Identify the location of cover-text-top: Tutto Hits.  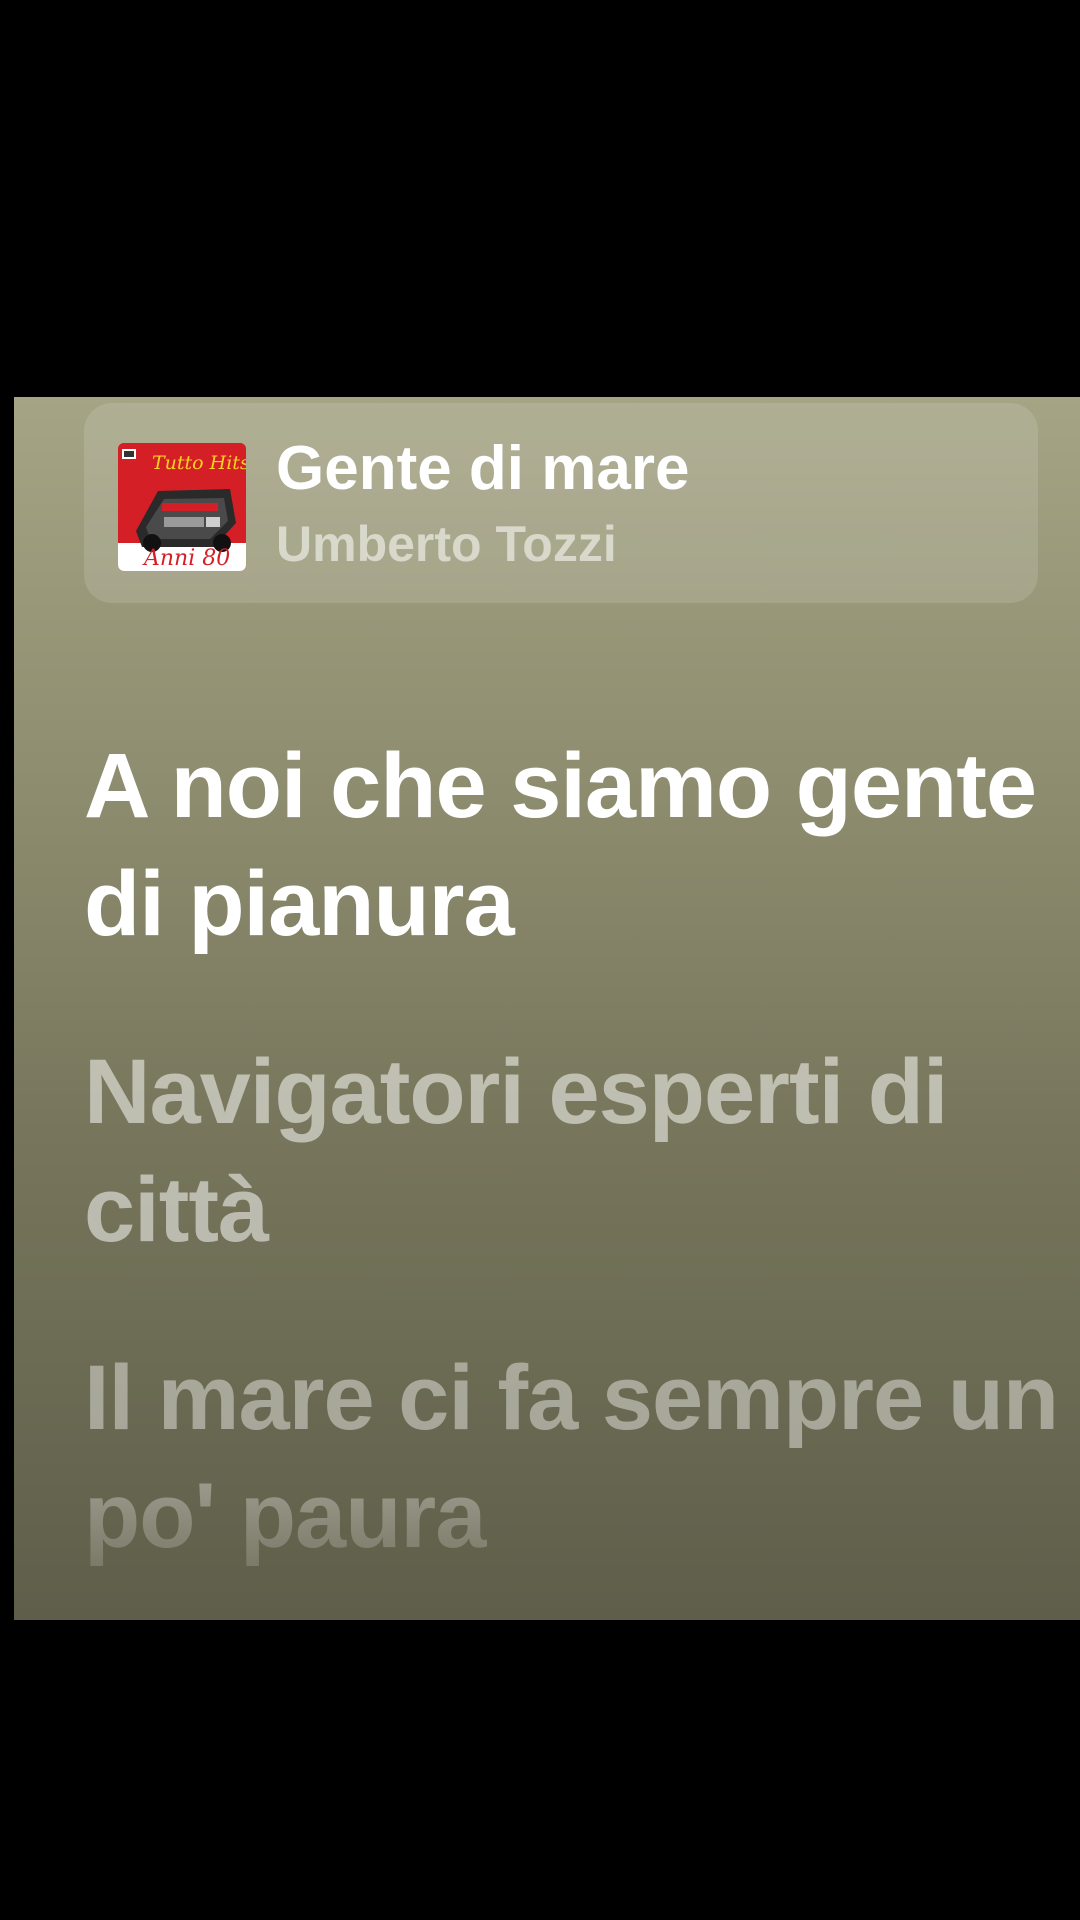
(199, 463).